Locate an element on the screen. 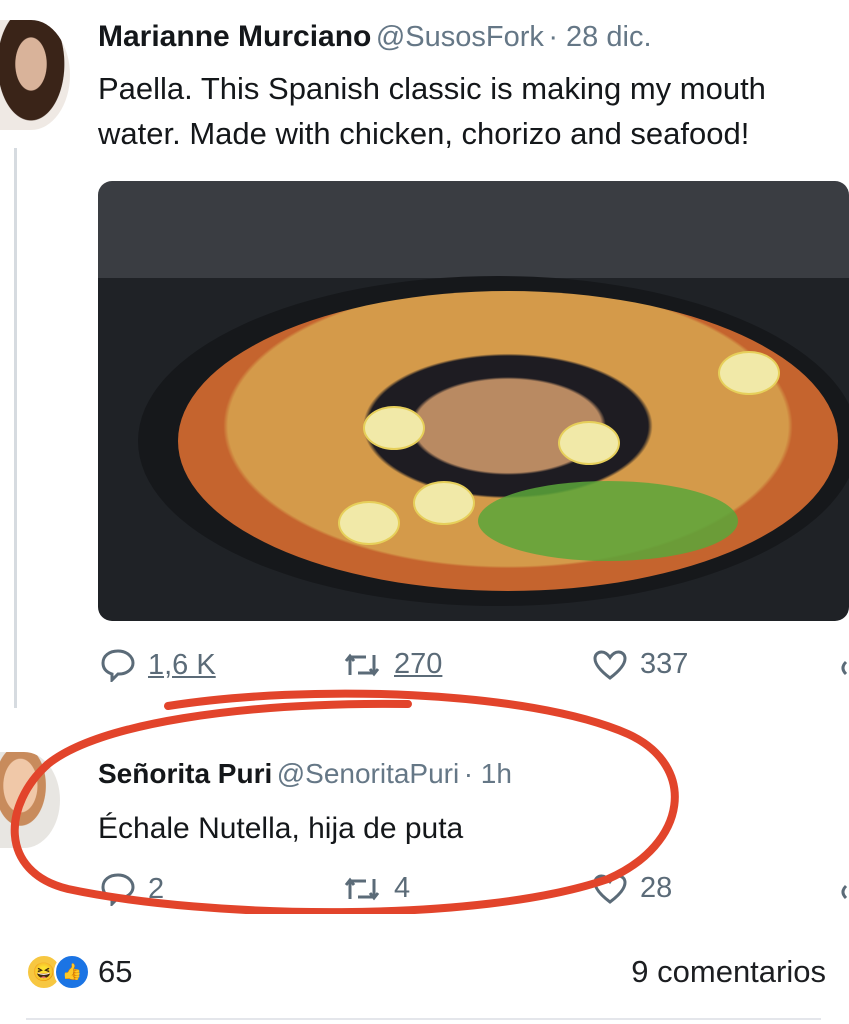 This screenshot has height=1024, width=849. paella-peas is located at coordinates (608, 521).